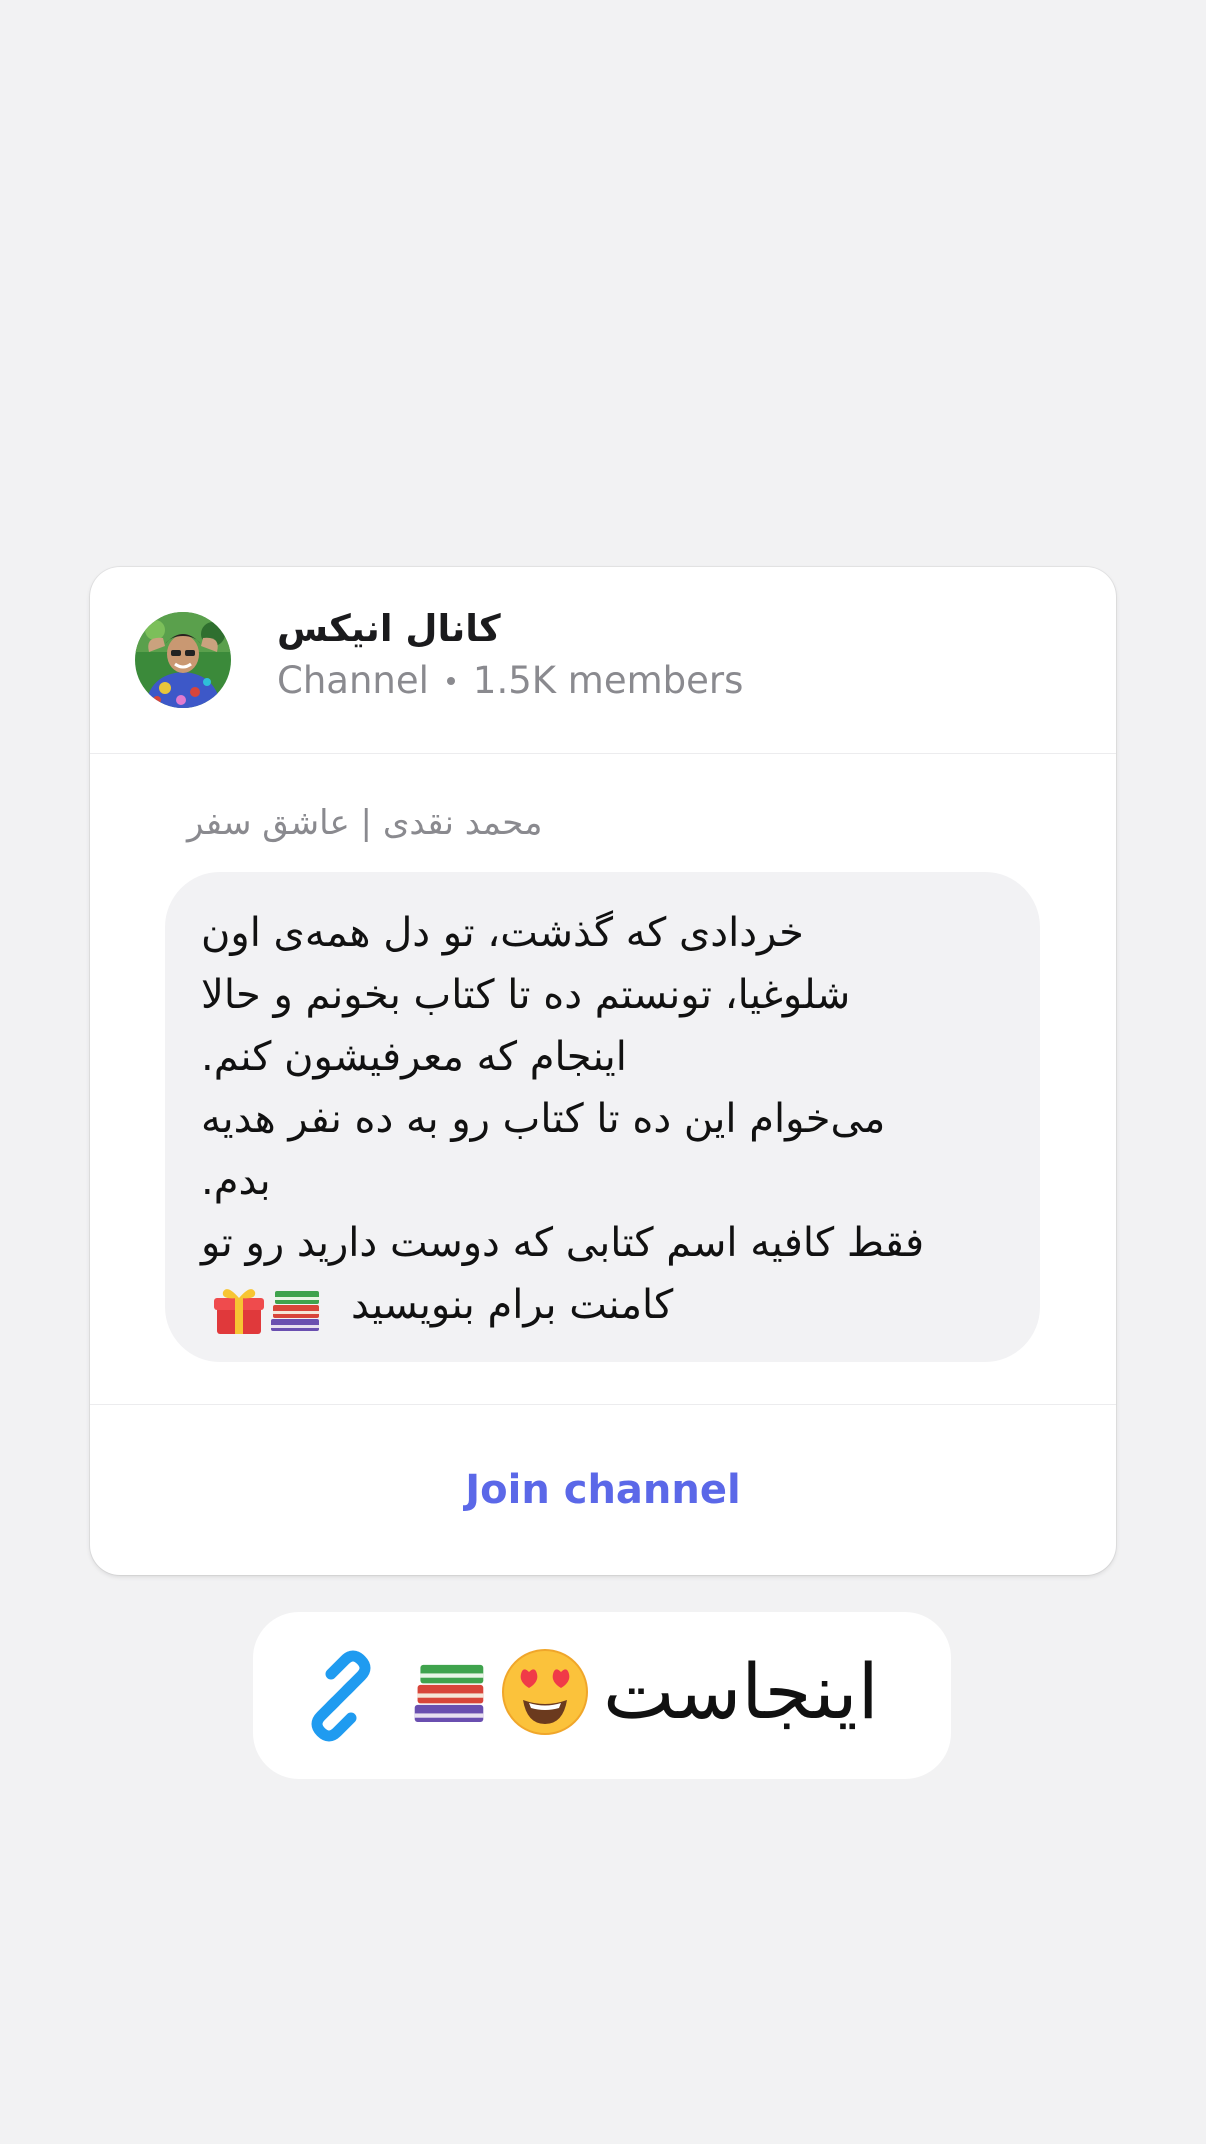 The image size is (1206, 2144). What do you see at coordinates (341, 1696) in the screenshot?
I see `link-icon` at bounding box center [341, 1696].